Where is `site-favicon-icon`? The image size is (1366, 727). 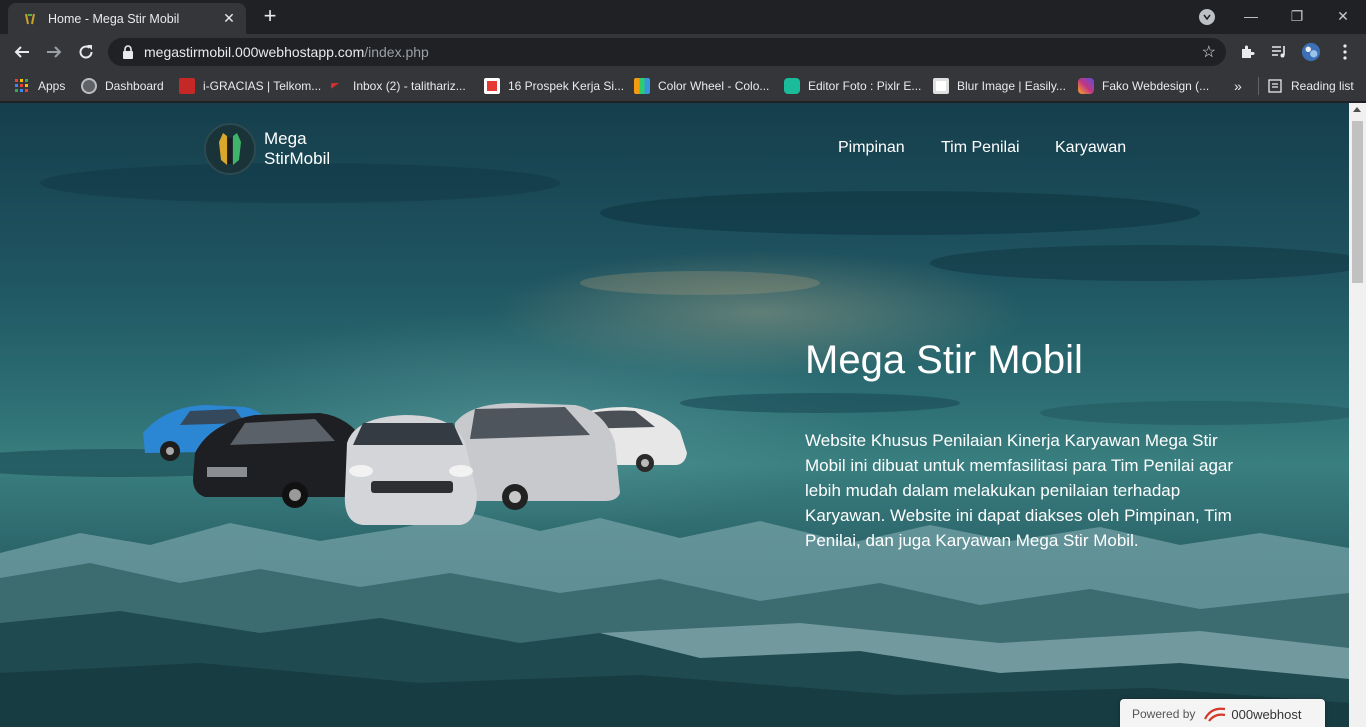
site-favicon-icon is located at coordinates (30, 19).